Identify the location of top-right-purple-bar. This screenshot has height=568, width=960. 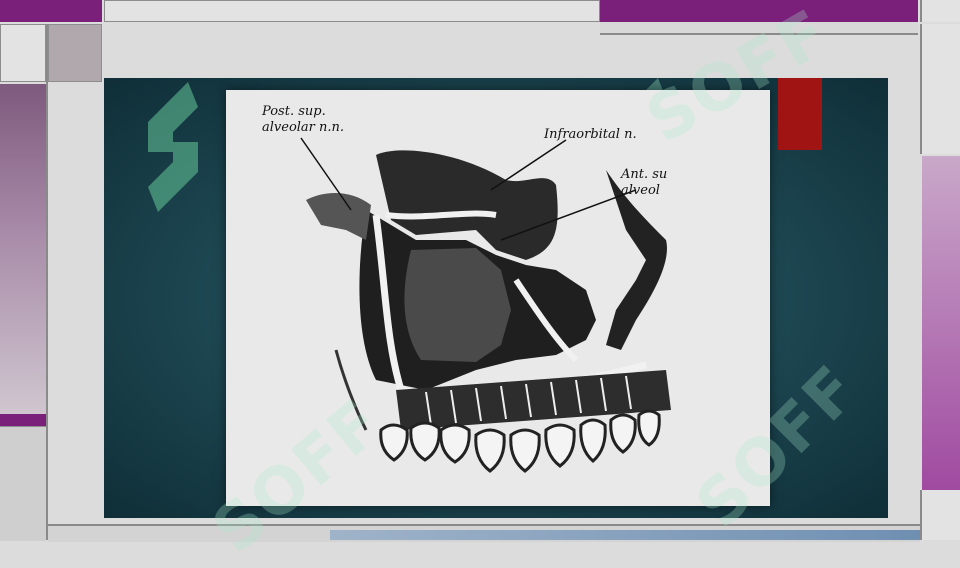
(759, 11).